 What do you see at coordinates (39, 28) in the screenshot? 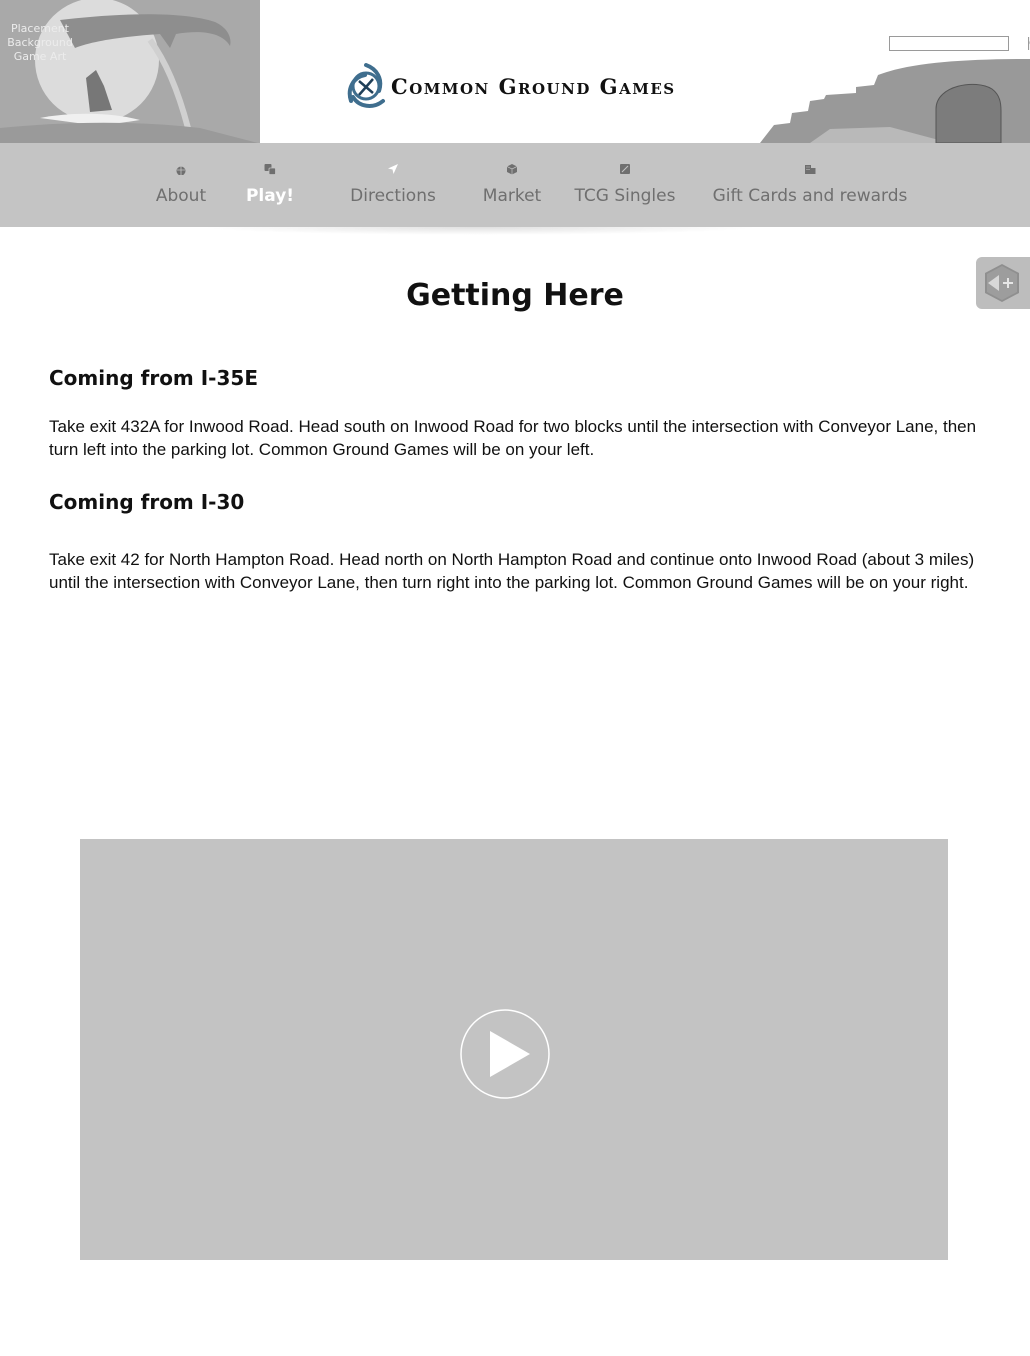
I see `placeholder-line: Placement` at bounding box center [39, 28].